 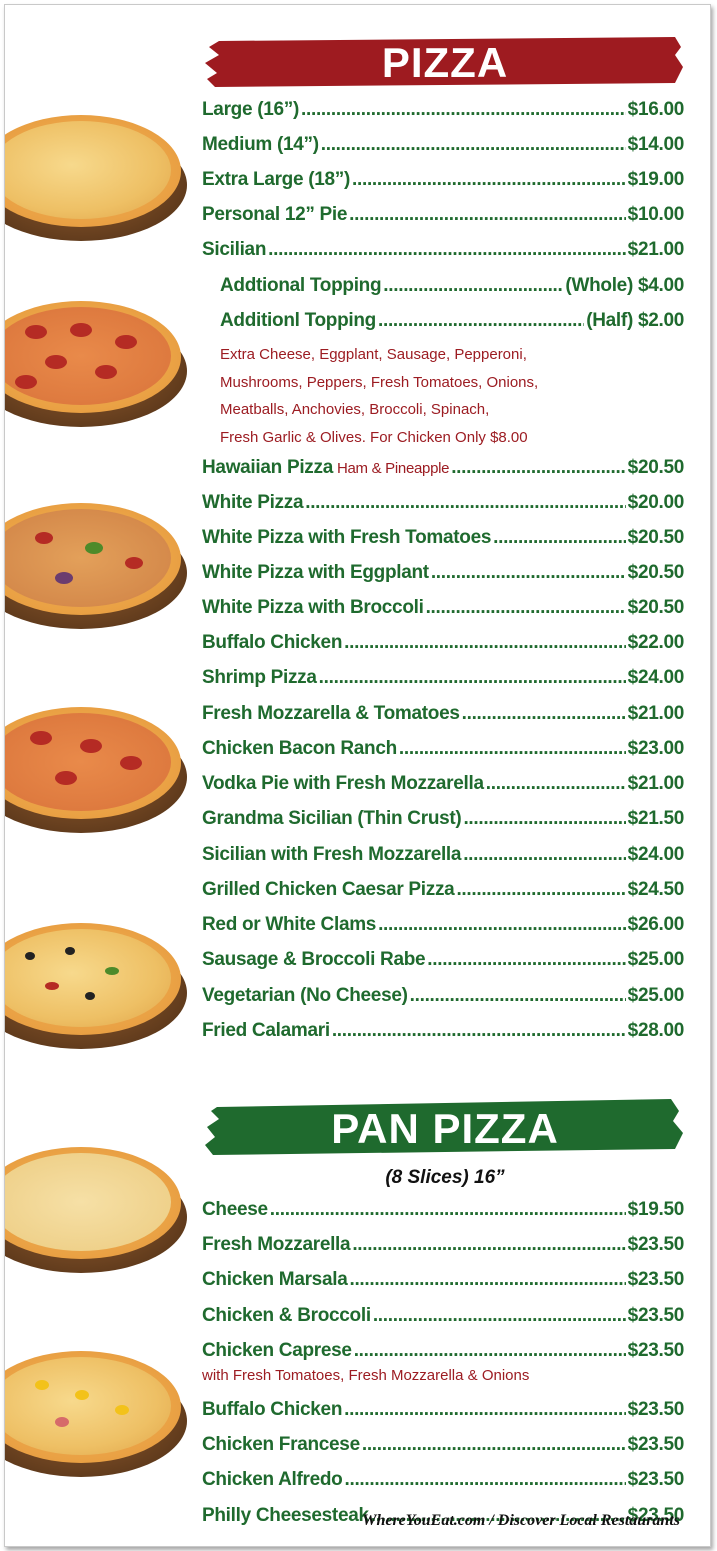 I want to click on menu-item: Personal 12” Pie$10.00, so click(x=443, y=219).